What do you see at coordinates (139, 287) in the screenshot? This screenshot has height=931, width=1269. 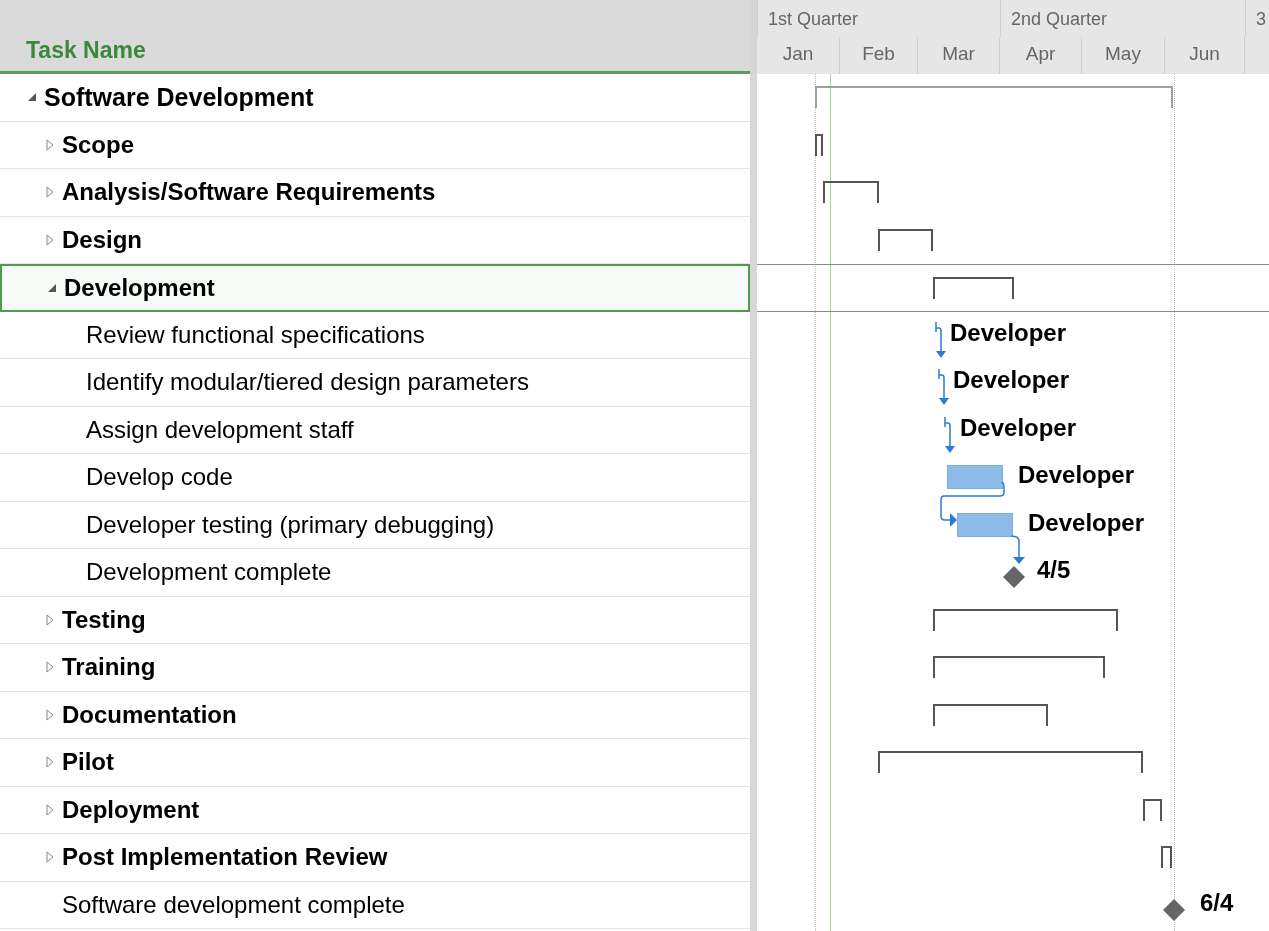 I see `task-name: Development` at bounding box center [139, 287].